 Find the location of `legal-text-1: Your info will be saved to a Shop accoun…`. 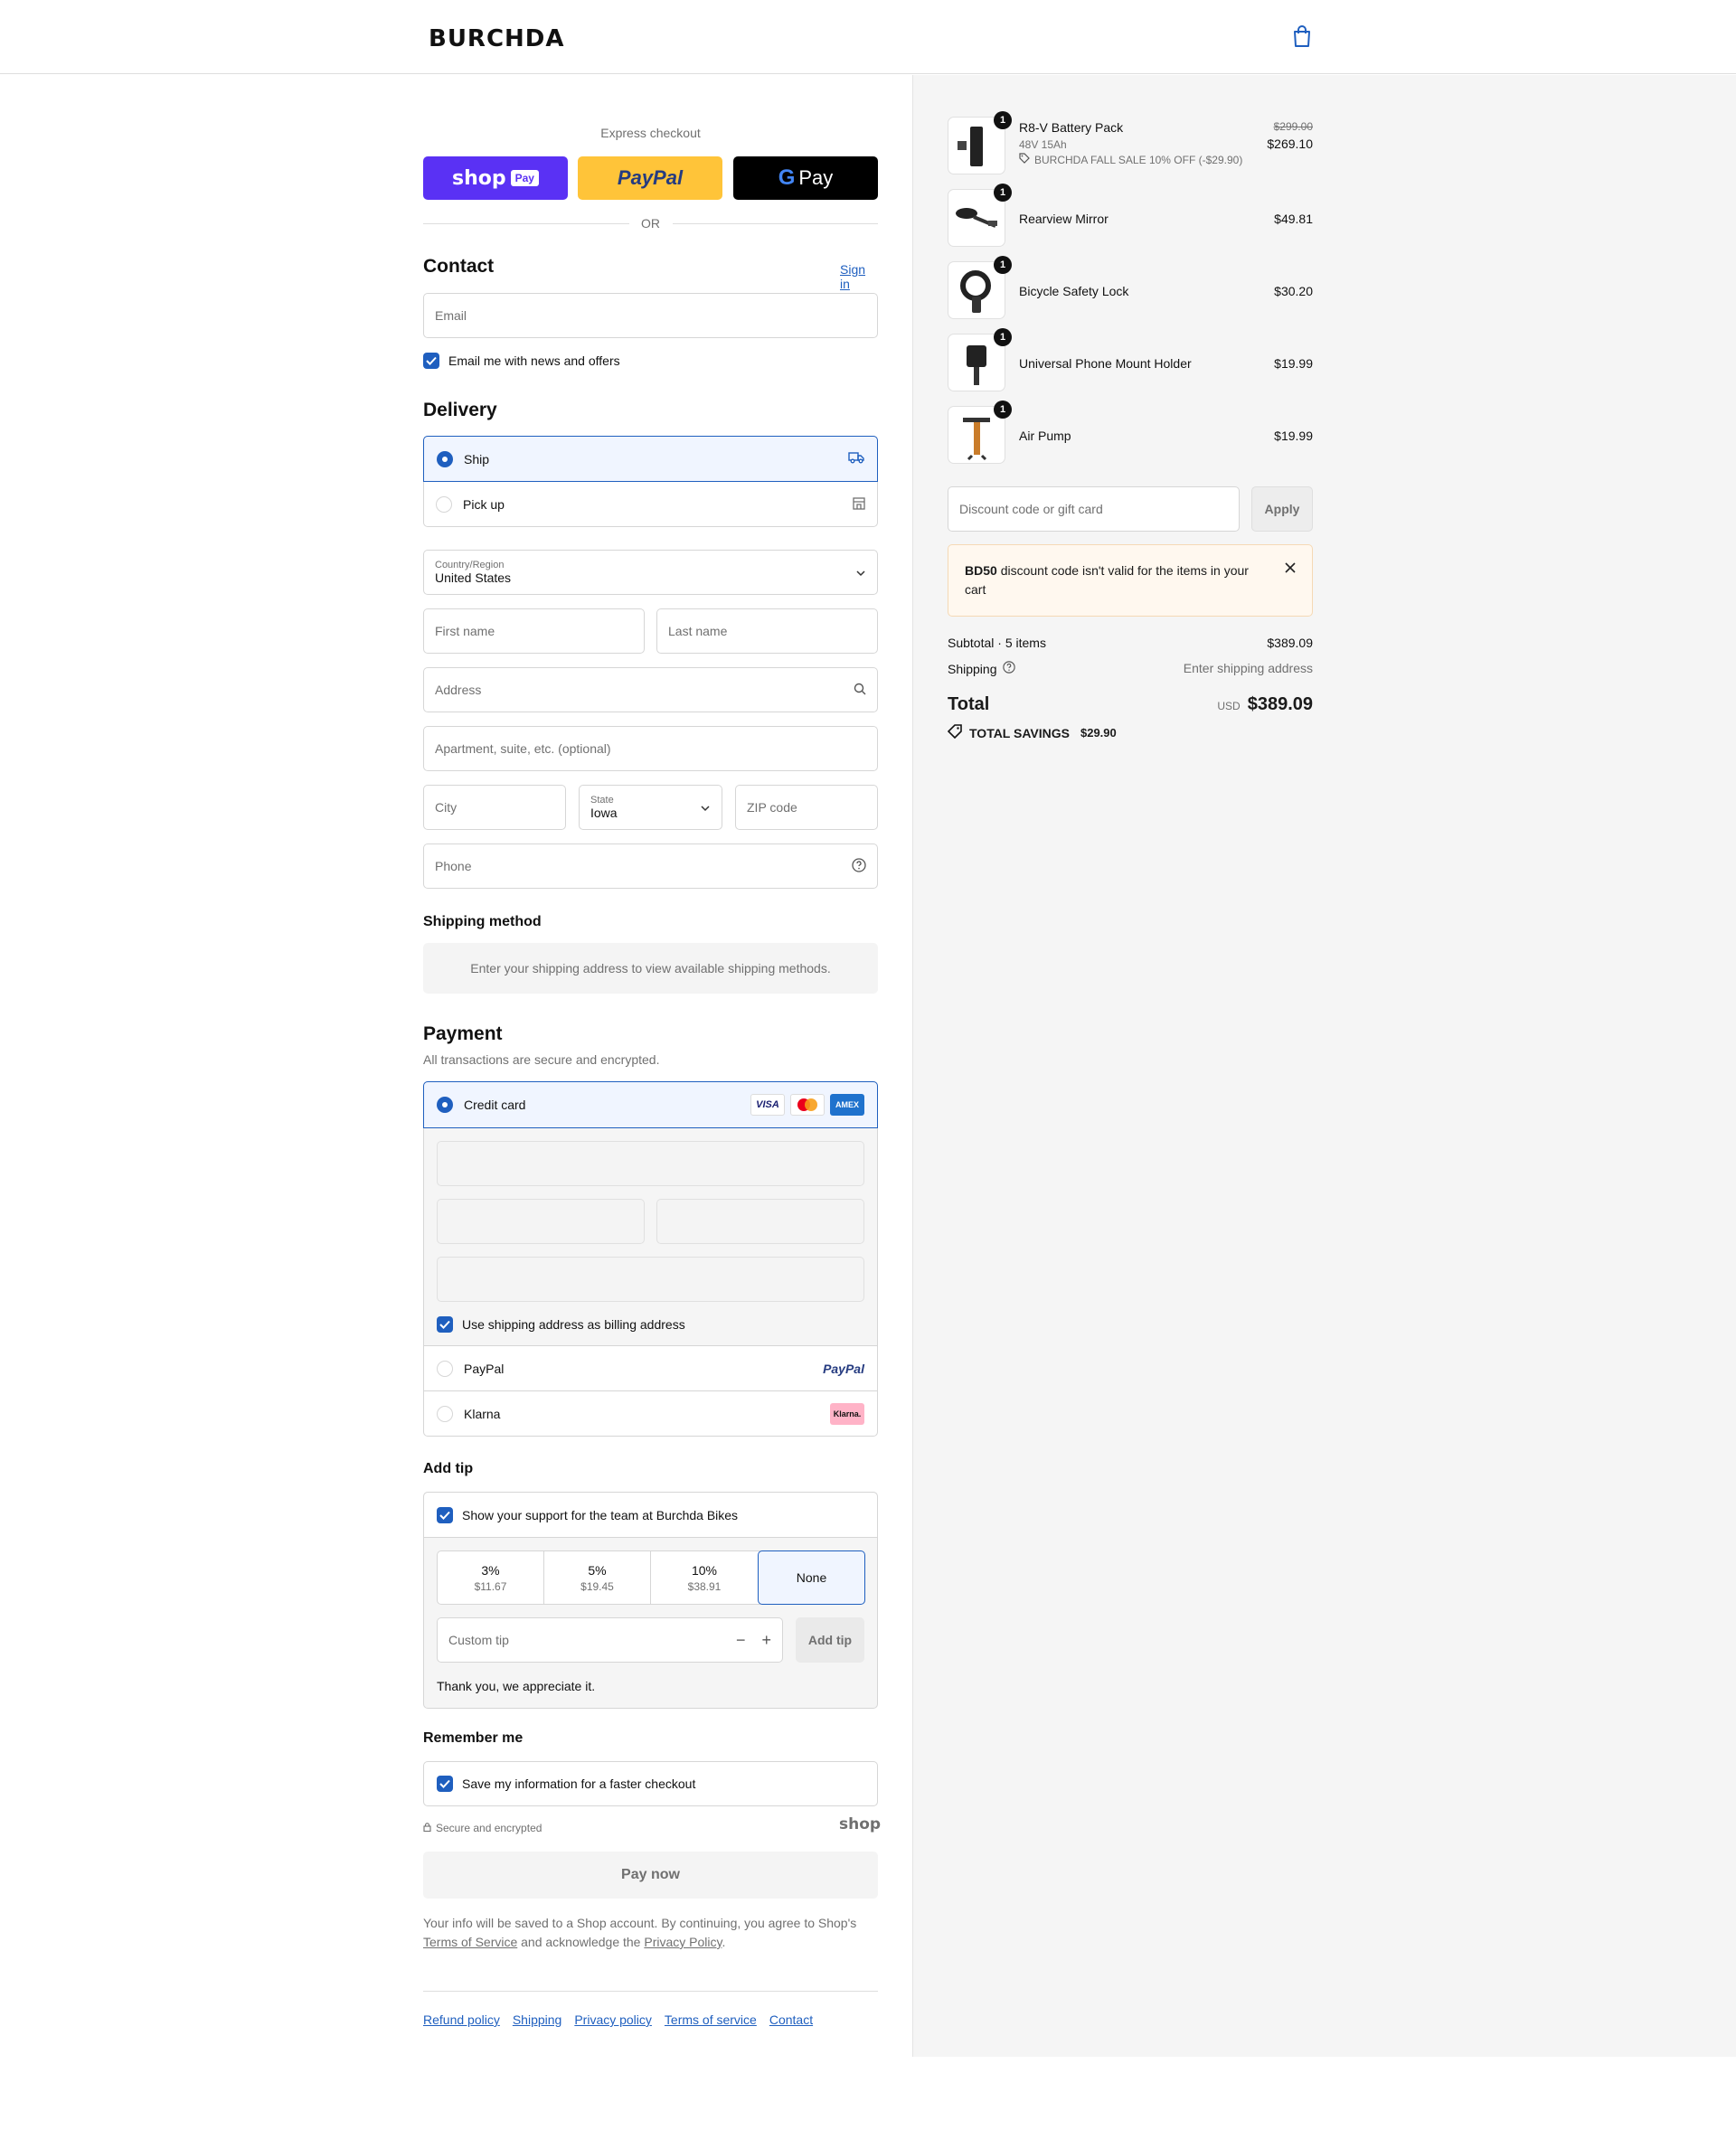

legal-text-1: Your info will be saved to a Shop accoun… is located at coordinates (640, 1923).